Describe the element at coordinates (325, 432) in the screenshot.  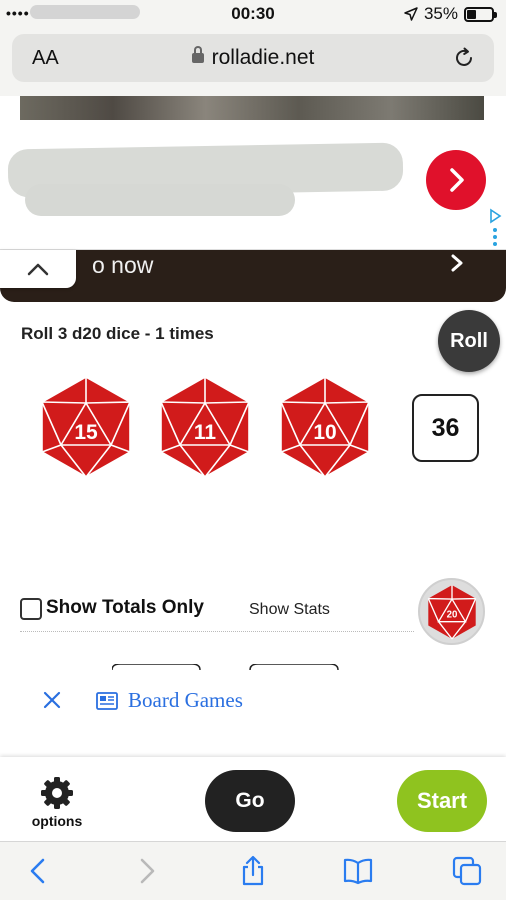
I see `die-value: 10` at that location.